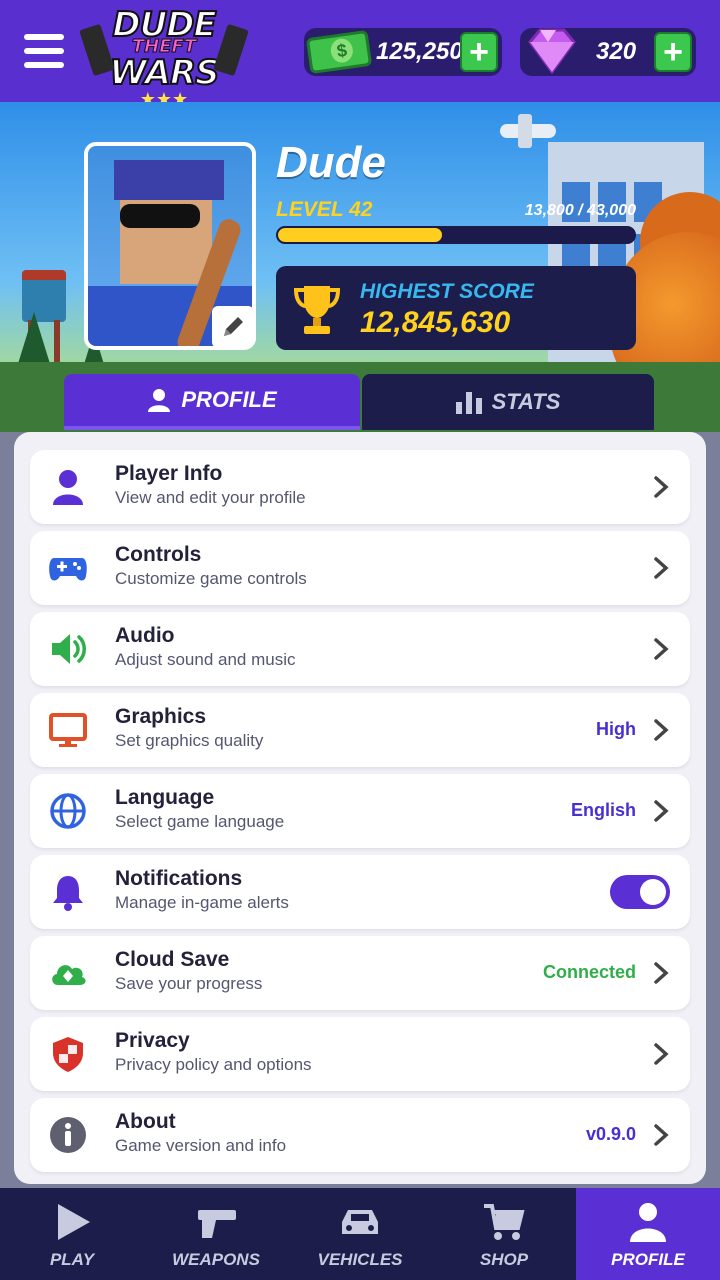 This screenshot has height=1280, width=720. I want to click on player-name: Dude, so click(331, 162).